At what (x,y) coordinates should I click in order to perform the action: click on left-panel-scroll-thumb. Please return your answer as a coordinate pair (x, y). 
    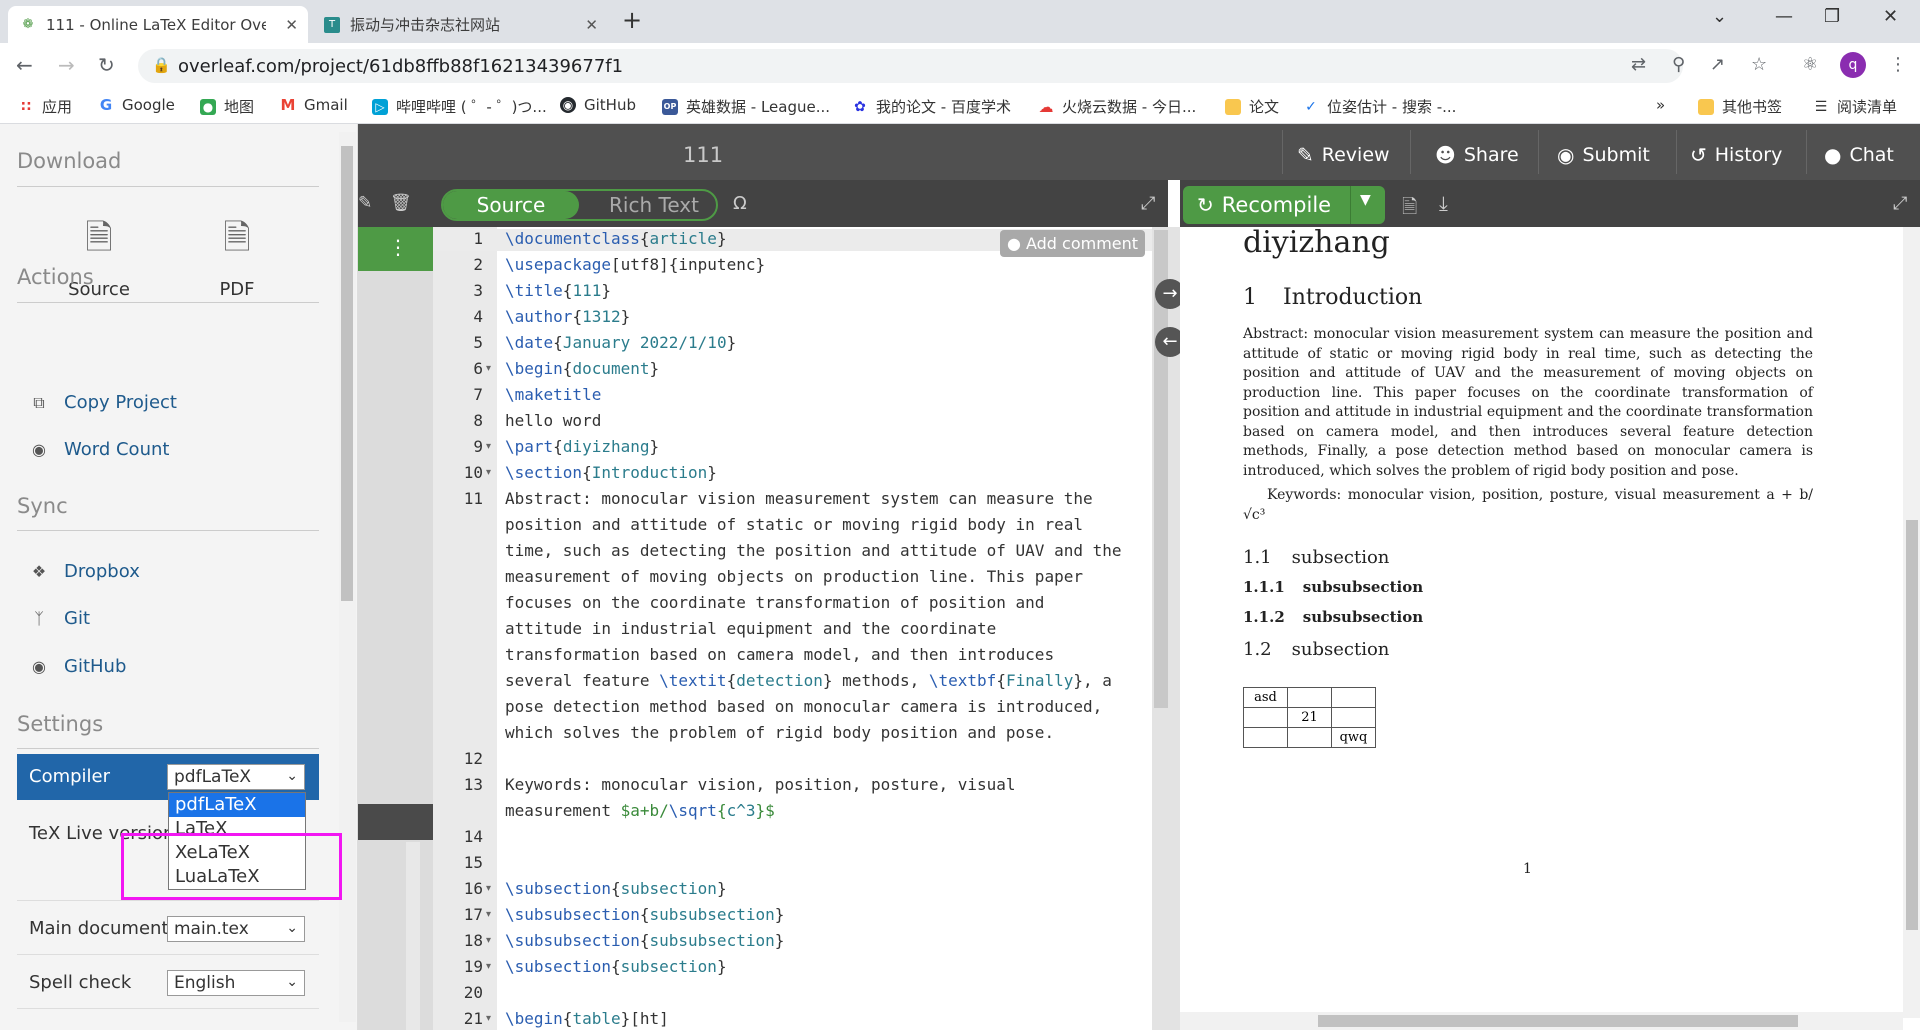
    Looking at the image, I should click on (347, 373).